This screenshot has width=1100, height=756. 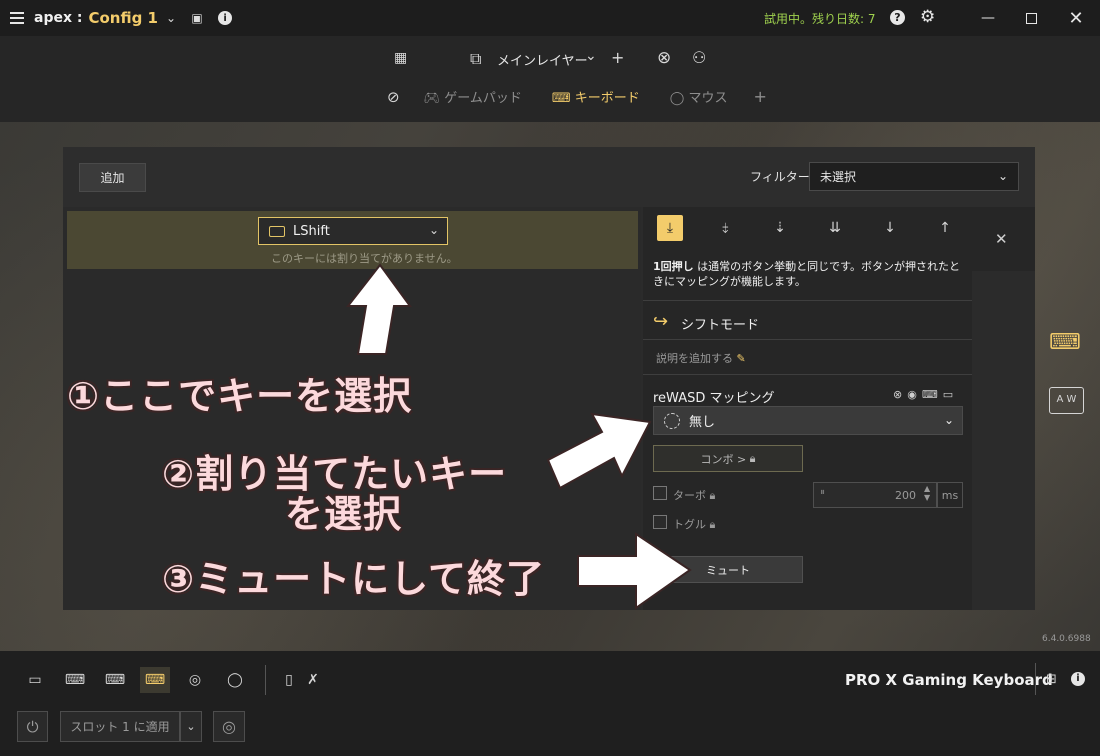 I want to click on info-icon: i, so click(x=1078, y=679).